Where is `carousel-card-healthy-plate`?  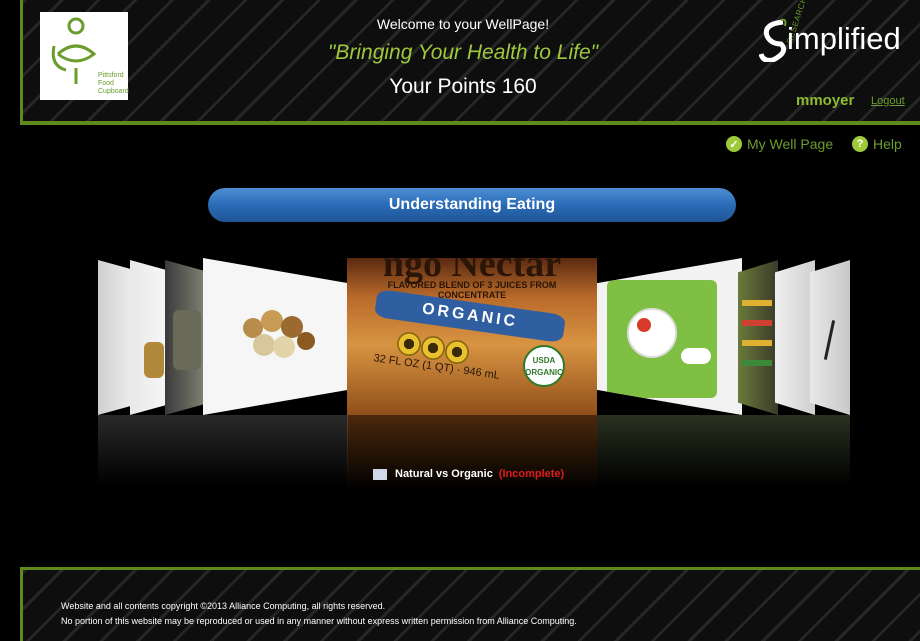
carousel-card-healthy-plate is located at coordinates (669, 336).